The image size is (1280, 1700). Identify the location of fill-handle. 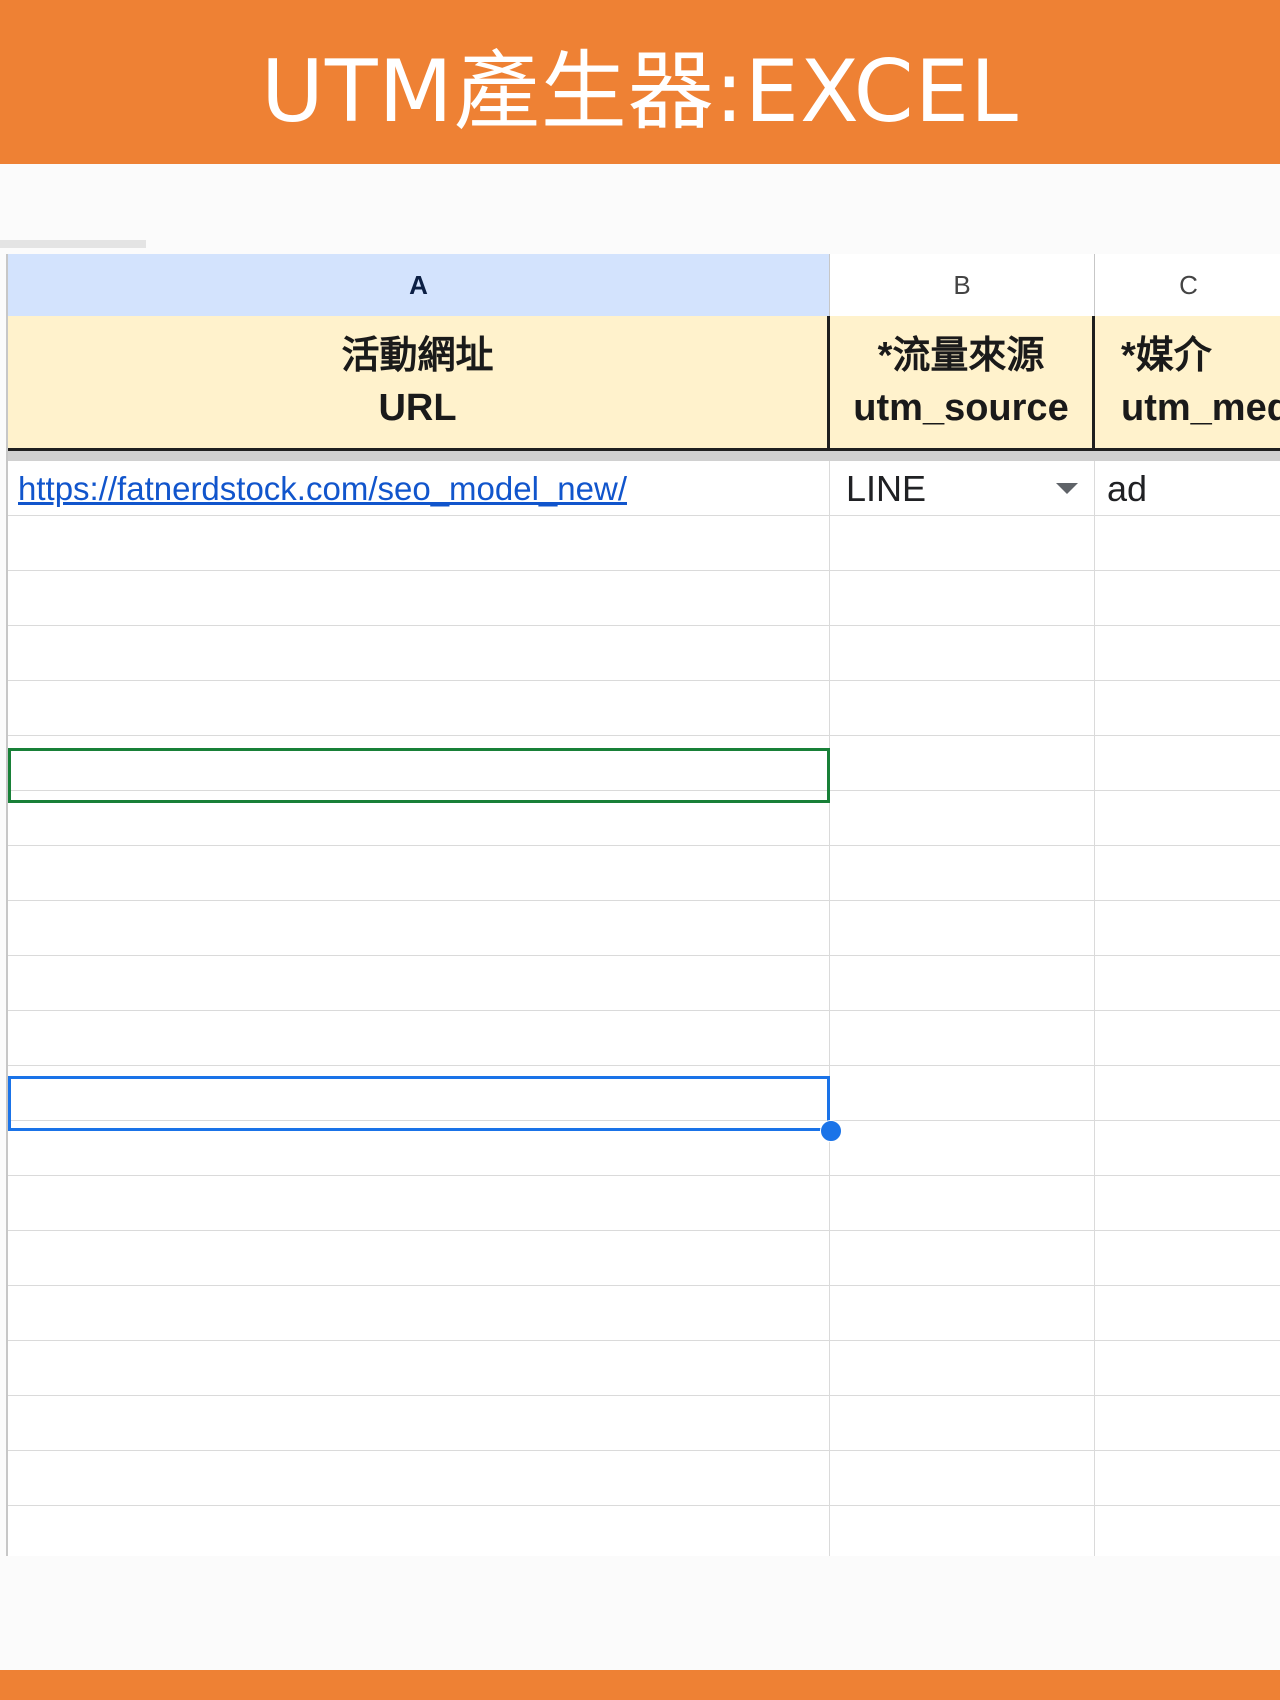
(831, 1131).